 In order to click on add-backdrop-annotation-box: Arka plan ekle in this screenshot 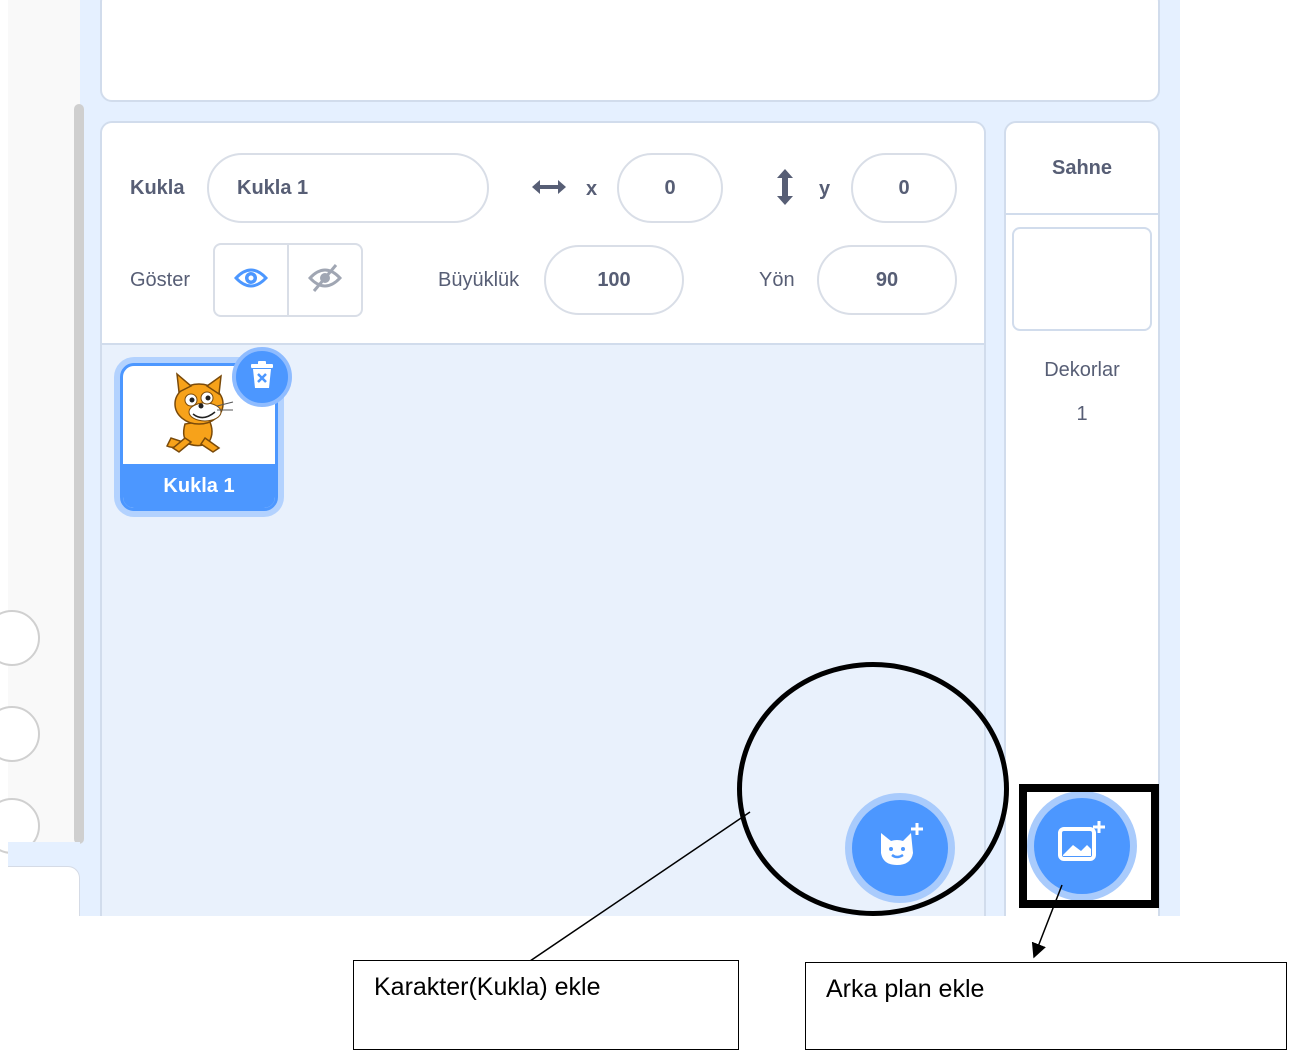, I will do `click(1046, 1006)`.